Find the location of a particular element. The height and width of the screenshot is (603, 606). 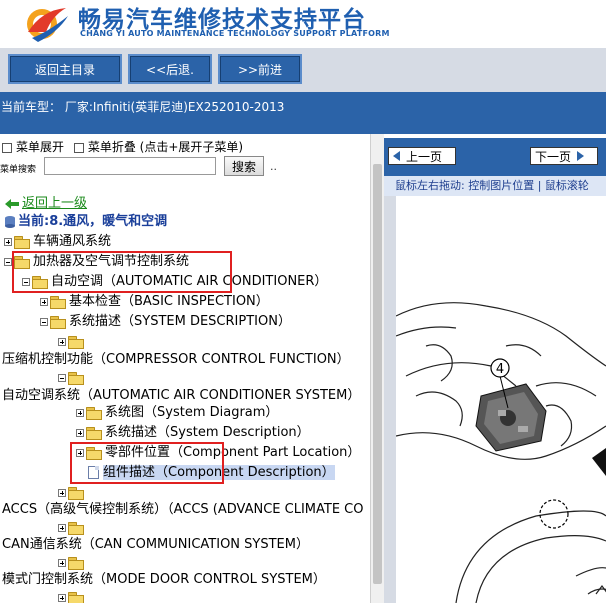

back-up-label: 返回上一级 is located at coordinates (54, 203).